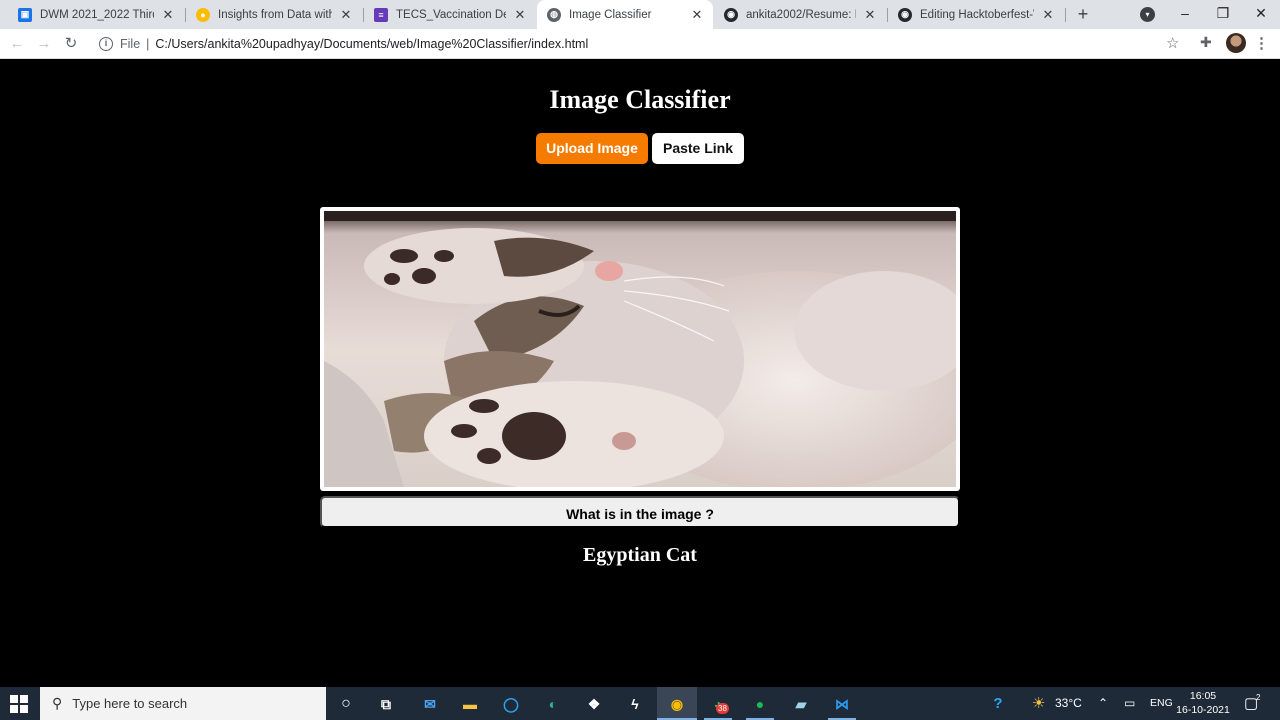  What do you see at coordinates (25, 14) in the screenshot?
I see `classroom-icon: ▣` at bounding box center [25, 14].